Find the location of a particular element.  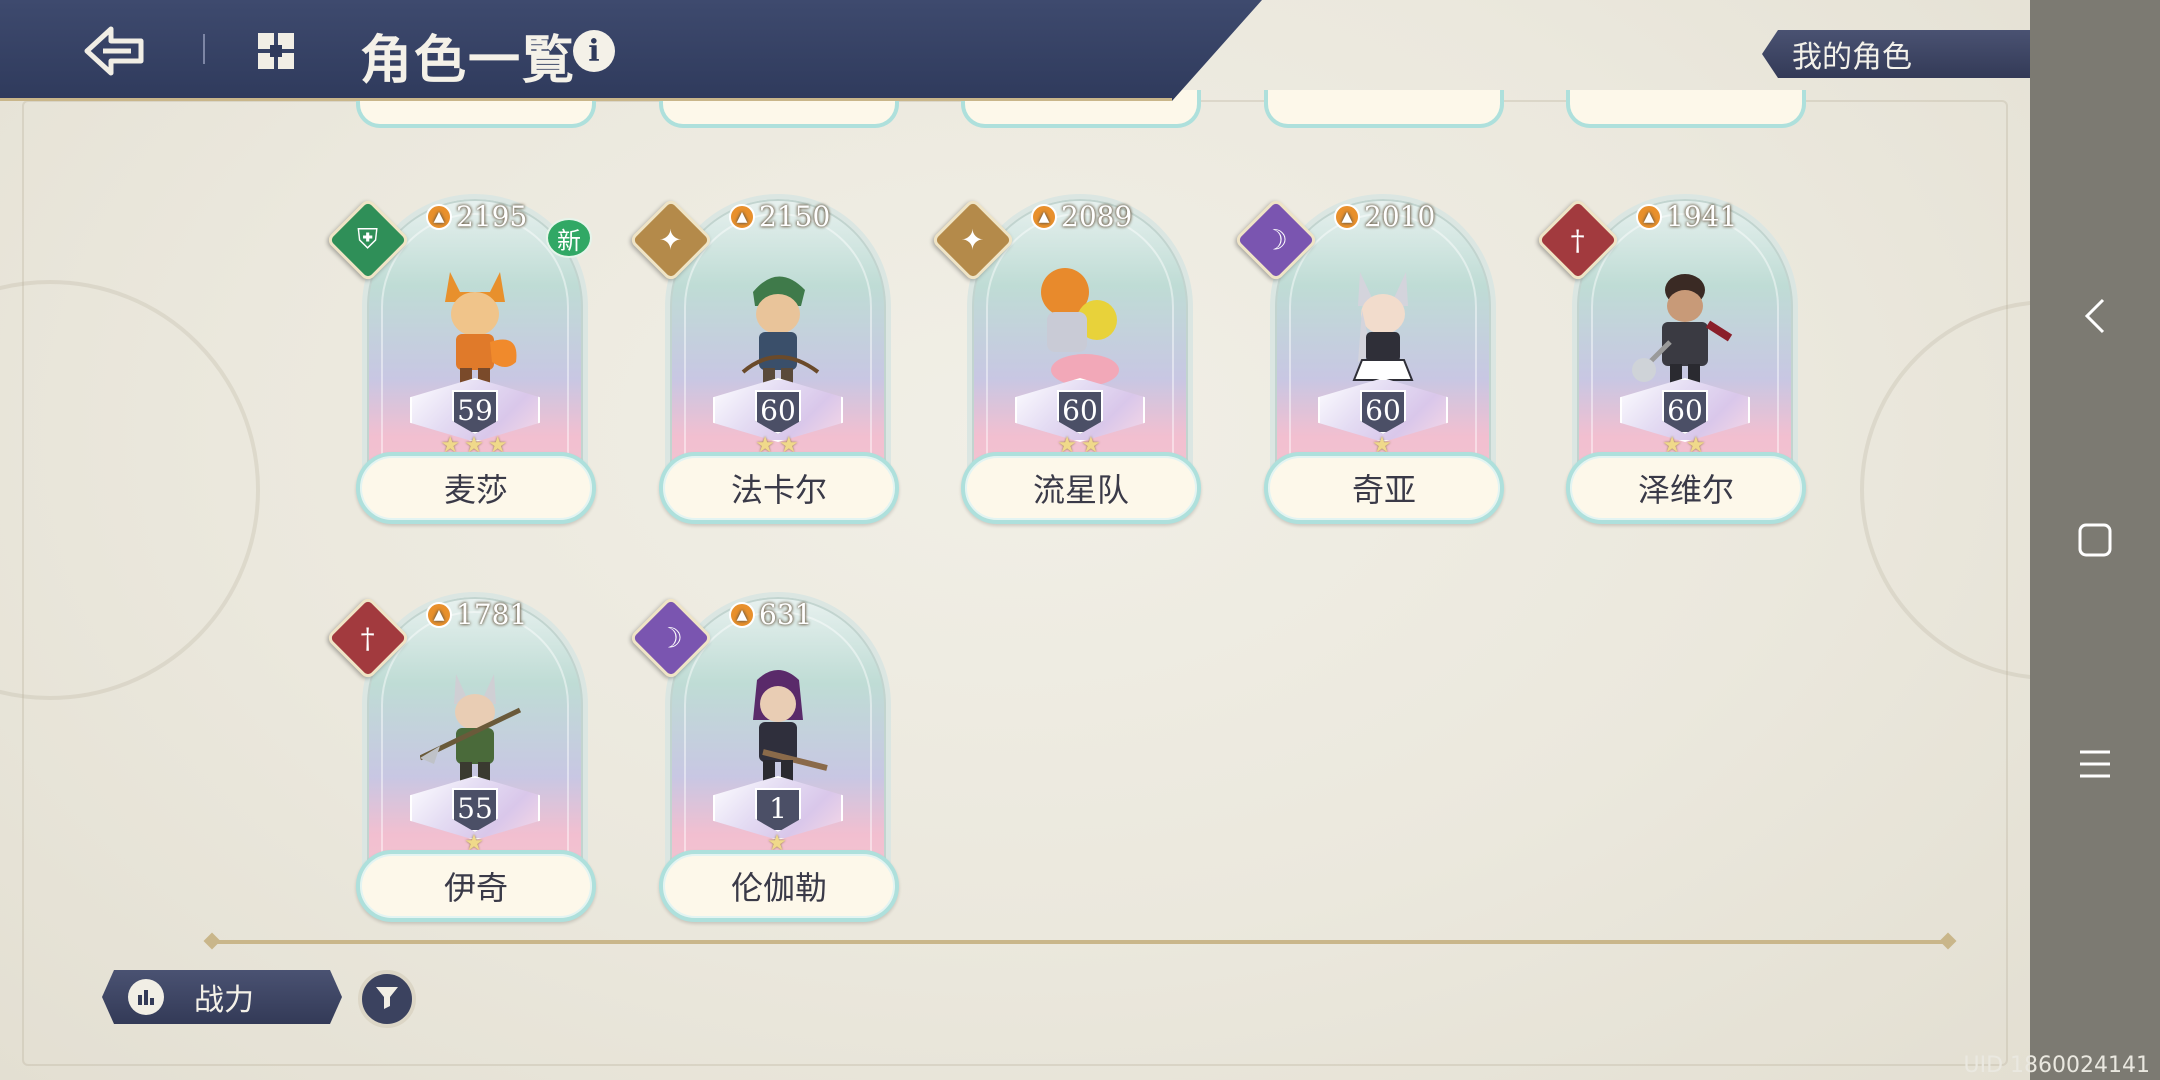

new-badge: 新 is located at coordinates (569, 238).